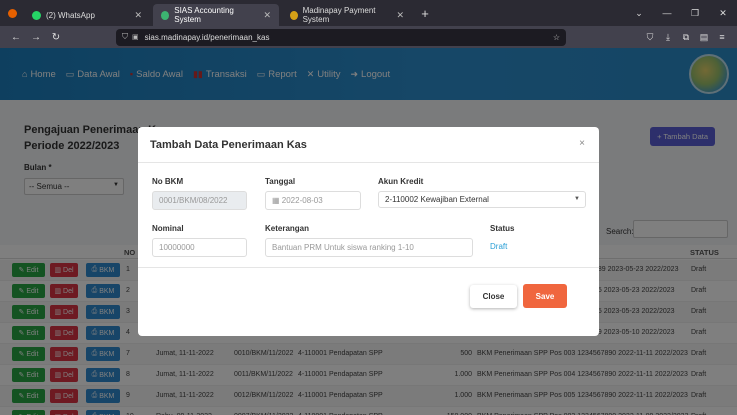  What do you see at coordinates (280, 181) in the screenshot?
I see `tanggal-label: Tanggal` at bounding box center [280, 181].